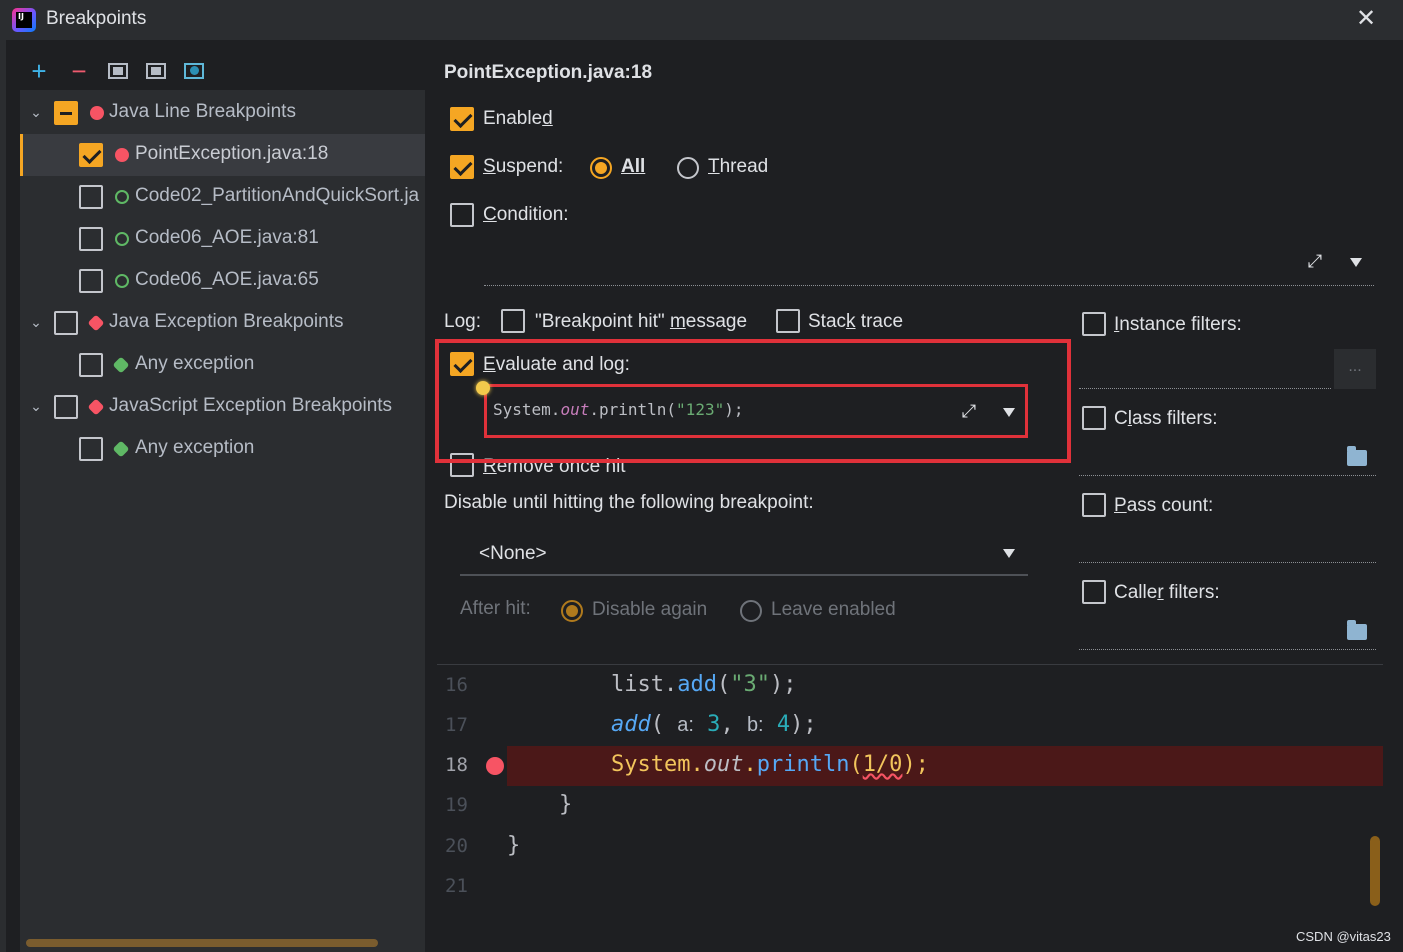  Describe the element at coordinates (232, 153) in the screenshot. I see `tree-item-label: PointException.java:18` at that location.